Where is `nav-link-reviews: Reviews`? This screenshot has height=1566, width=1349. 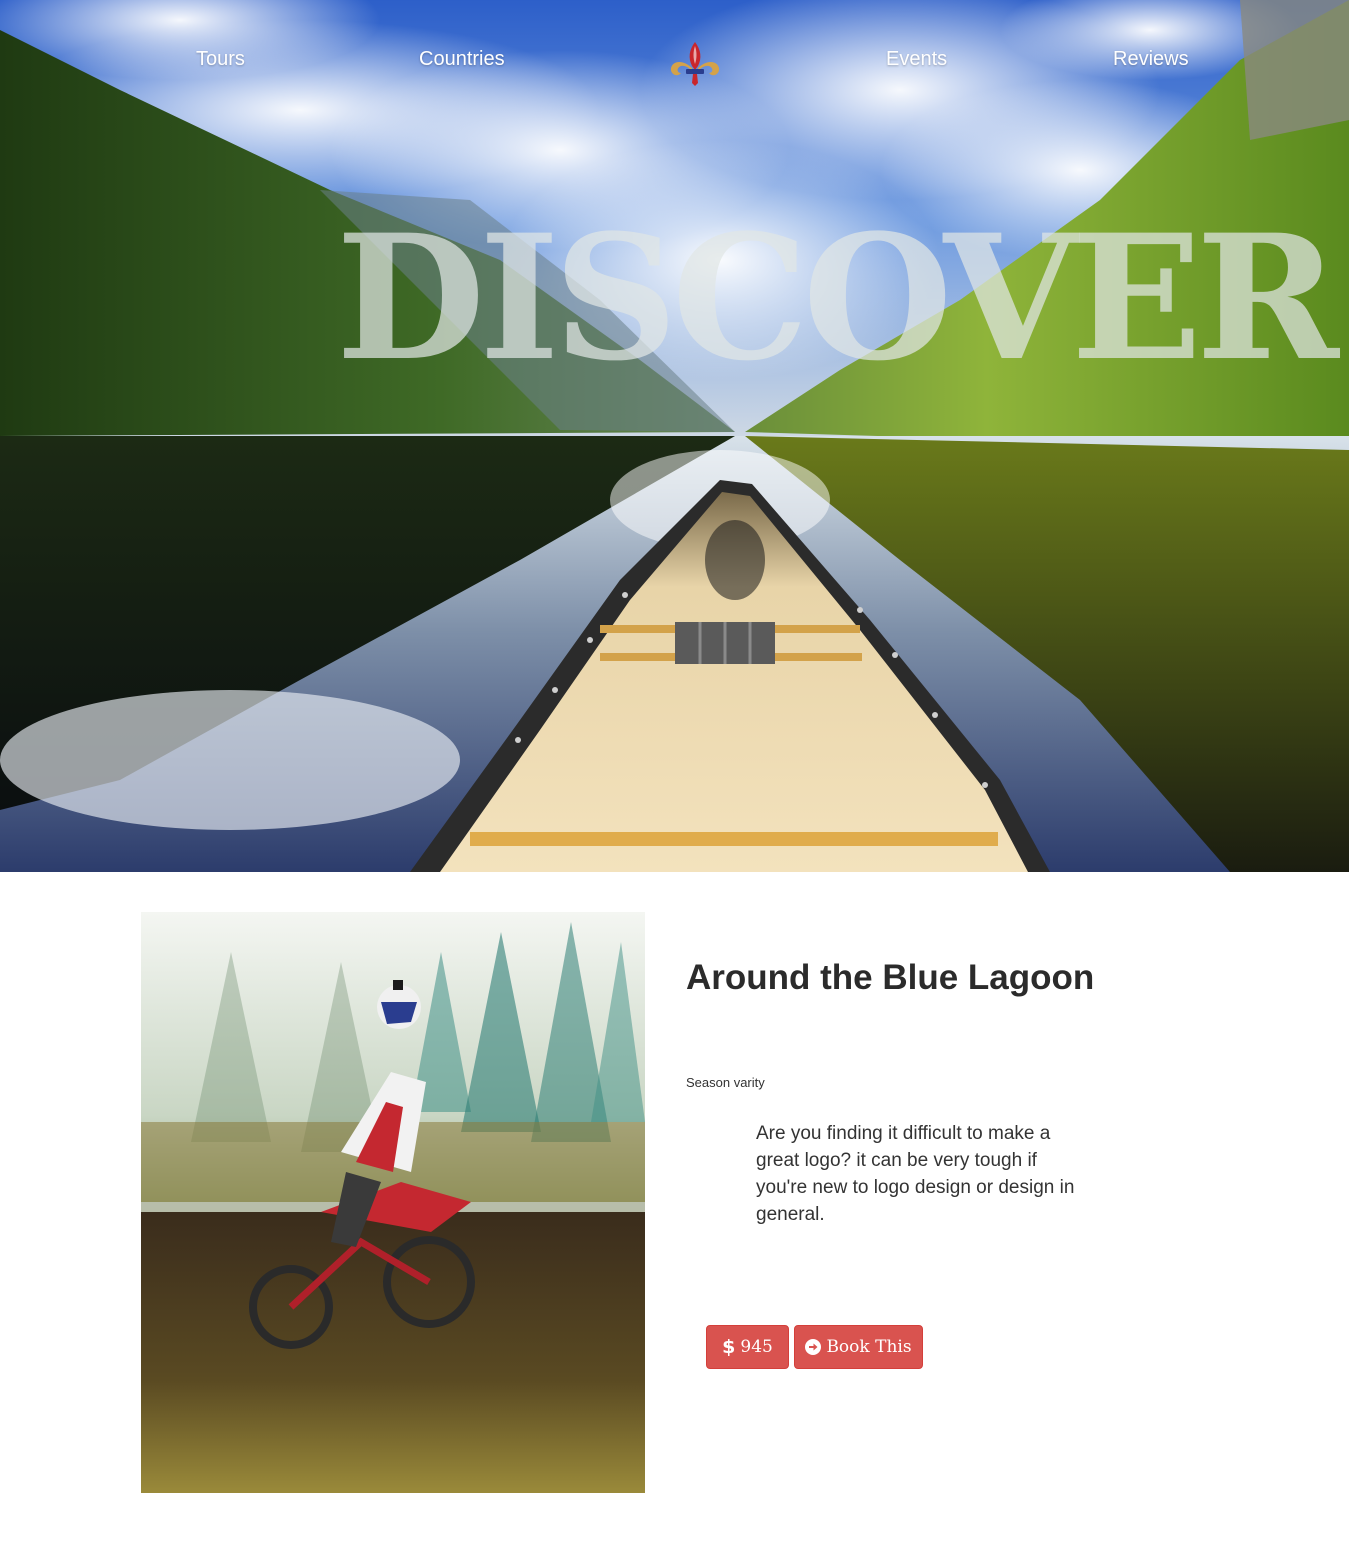
nav-link-reviews: Reviews is located at coordinates (1151, 59).